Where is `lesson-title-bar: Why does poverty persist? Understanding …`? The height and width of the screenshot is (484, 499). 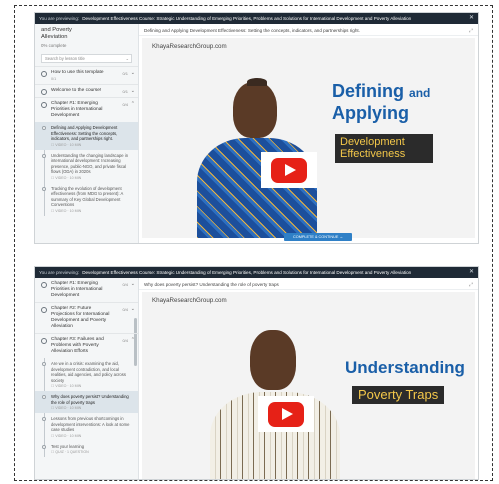 lesson-title-bar: Why does poverty persist? Understanding … is located at coordinates (308, 284).